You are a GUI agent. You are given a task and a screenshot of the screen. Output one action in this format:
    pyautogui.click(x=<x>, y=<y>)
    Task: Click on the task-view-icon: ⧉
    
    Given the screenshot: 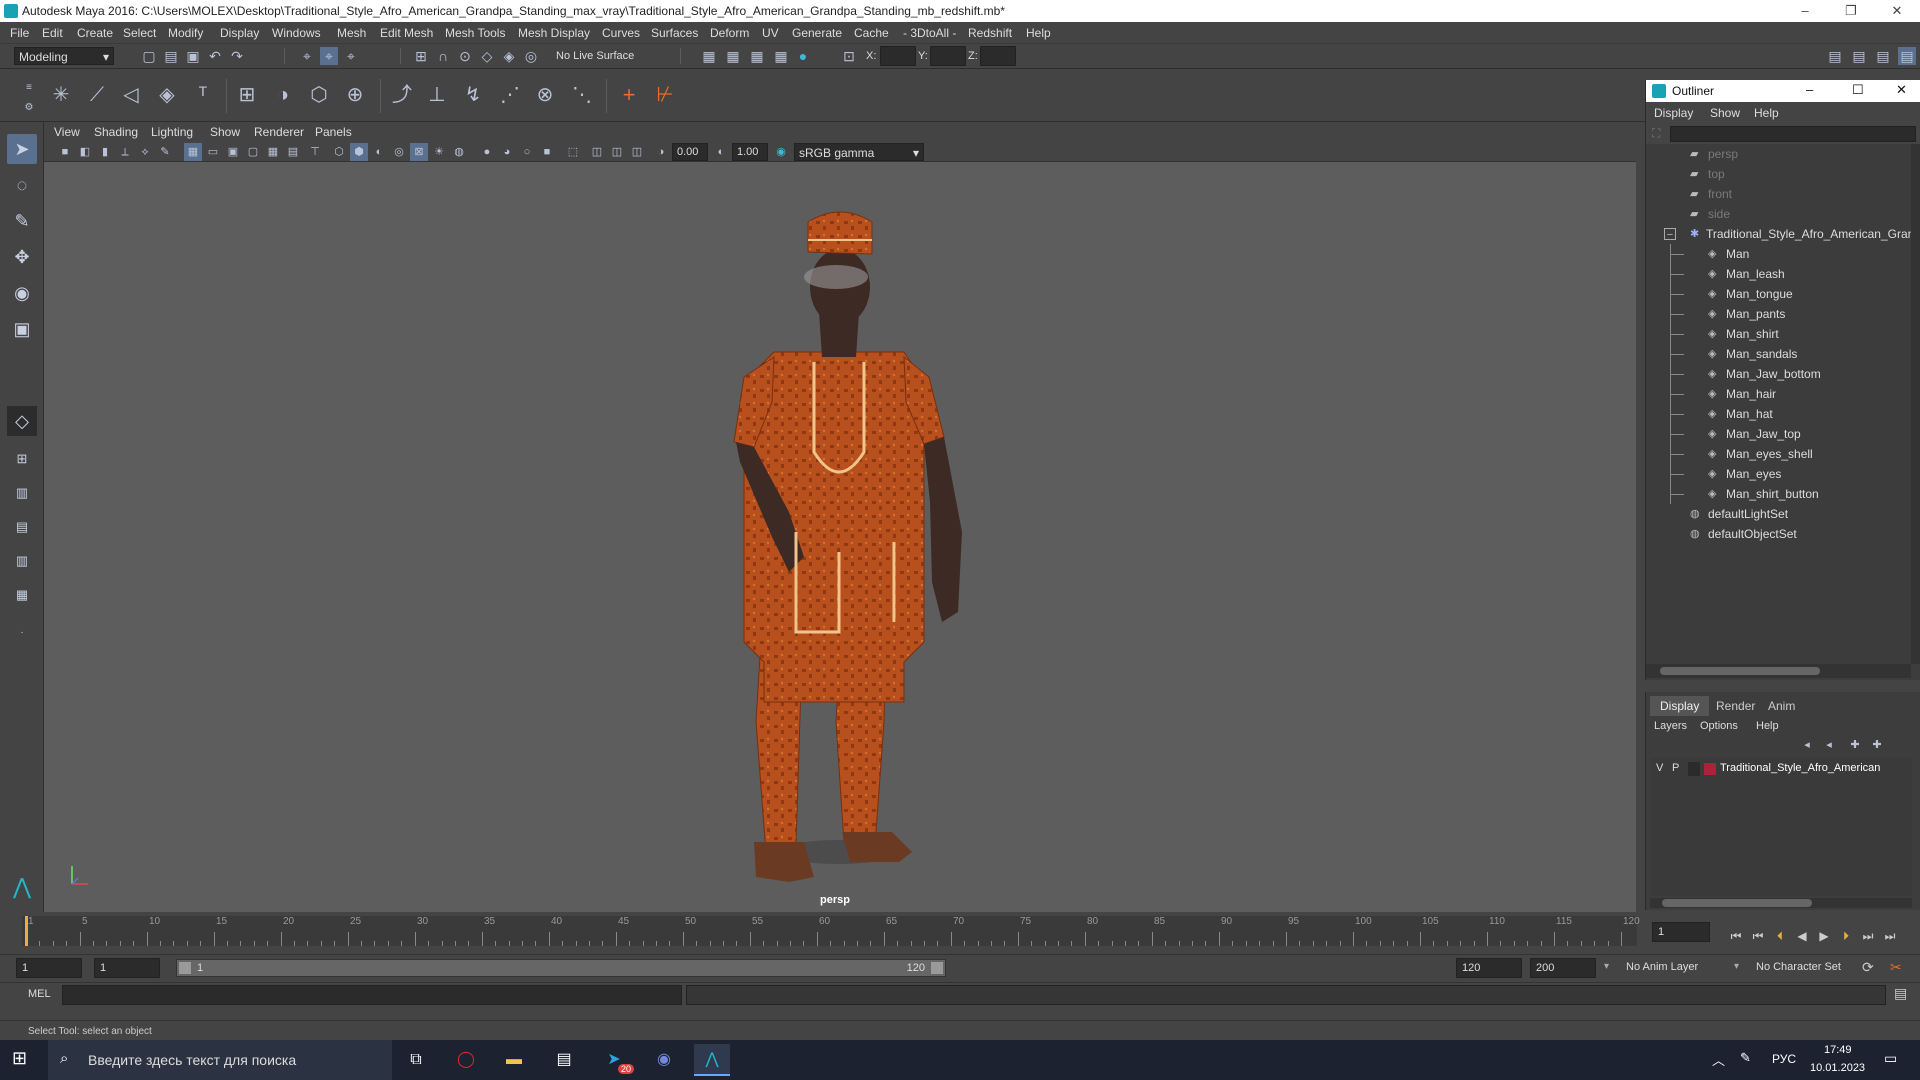 What is the action you would take?
    pyautogui.click(x=416, y=1060)
    